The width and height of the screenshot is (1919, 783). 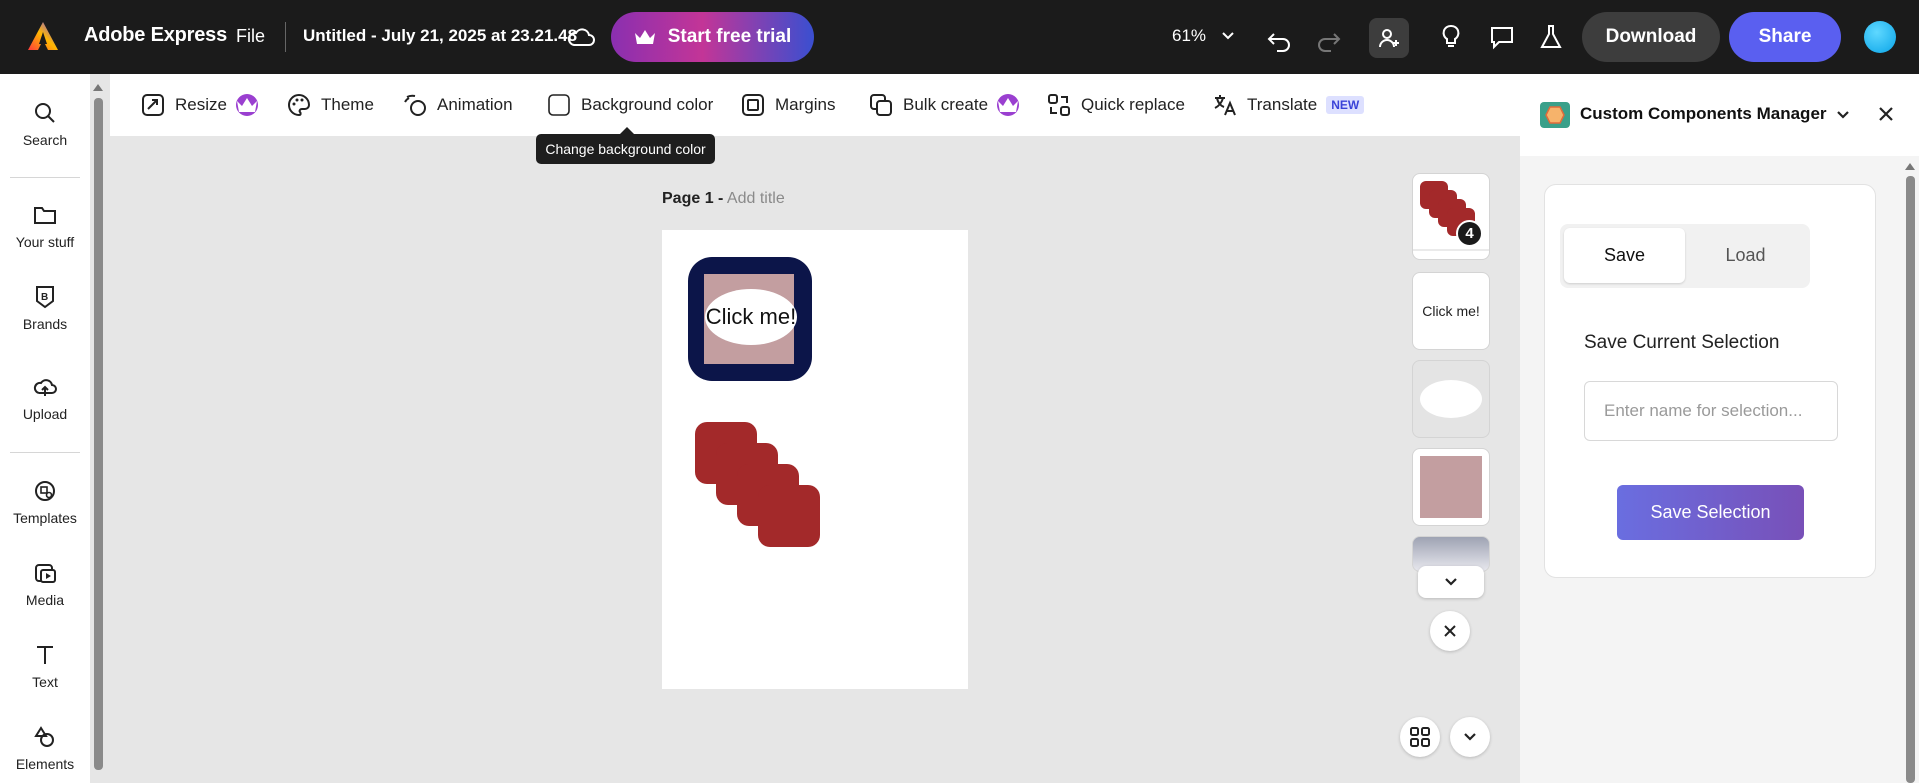 I want to click on close-layers-button, so click(x=1450, y=631).